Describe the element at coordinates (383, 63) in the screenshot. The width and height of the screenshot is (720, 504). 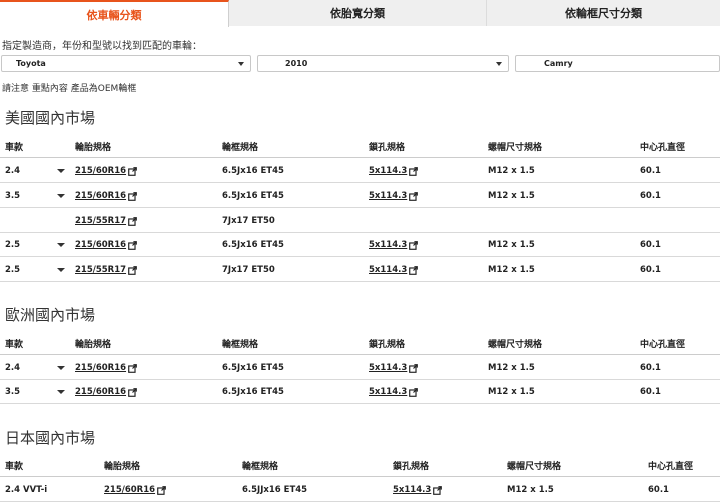
I see `year-select: 2010` at that location.